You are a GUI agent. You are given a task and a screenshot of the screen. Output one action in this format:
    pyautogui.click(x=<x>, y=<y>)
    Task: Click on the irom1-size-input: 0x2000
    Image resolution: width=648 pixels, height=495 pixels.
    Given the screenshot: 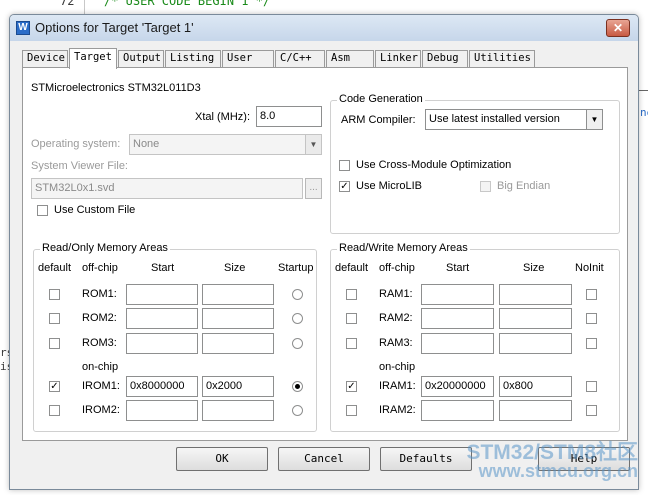 What is the action you would take?
    pyautogui.click(x=238, y=386)
    